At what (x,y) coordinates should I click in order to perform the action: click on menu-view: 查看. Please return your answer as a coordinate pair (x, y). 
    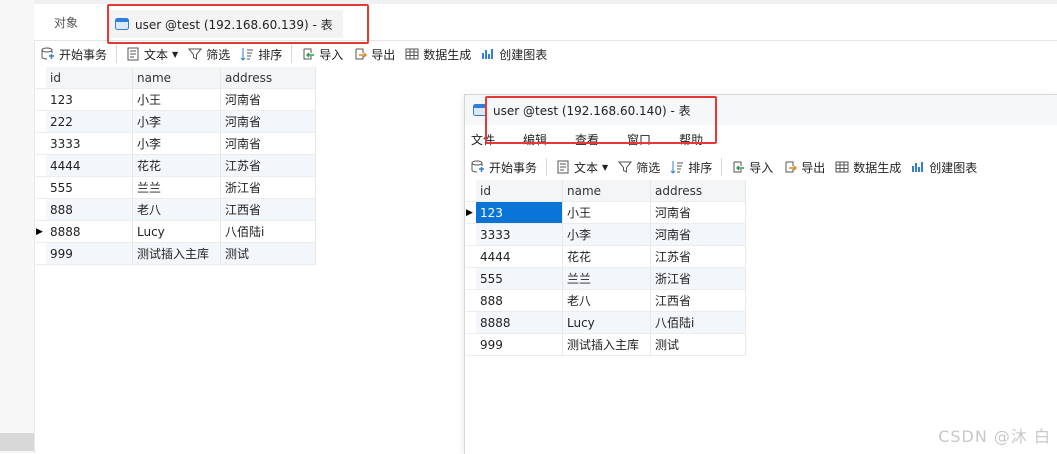
    Looking at the image, I should click on (587, 139).